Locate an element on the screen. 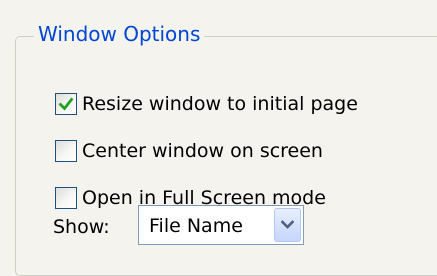 Image resolution: width=437 pixels, height=276 pixels. resize-window-label: Resize window to initial page is located at coordinates (220, 104).